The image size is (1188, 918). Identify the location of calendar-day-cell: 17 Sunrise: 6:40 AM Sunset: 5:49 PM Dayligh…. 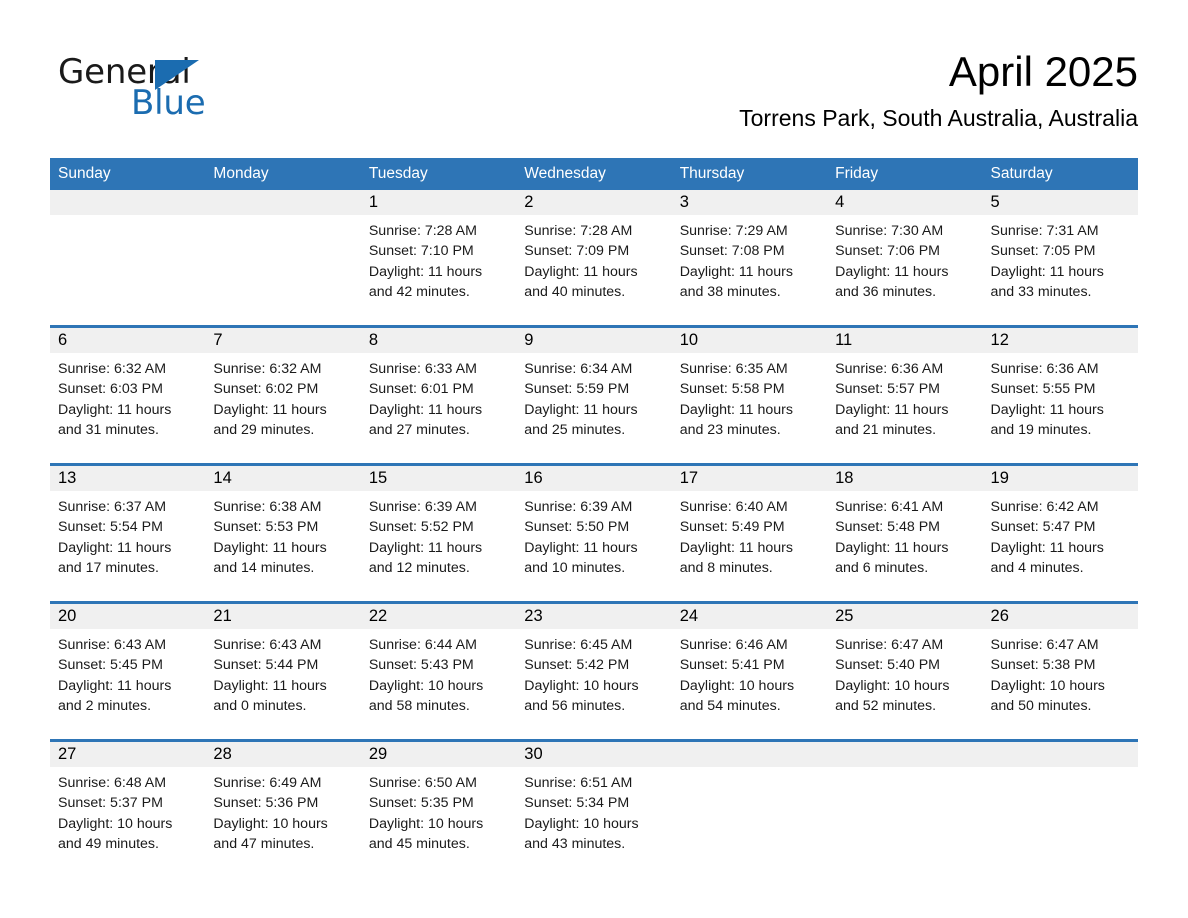
(749, 533).